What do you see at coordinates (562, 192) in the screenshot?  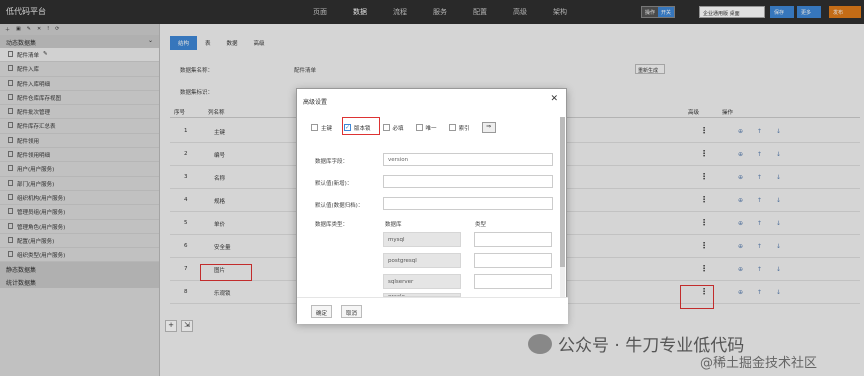 I see `scroll-thumb` at bounding box center [562, 192].